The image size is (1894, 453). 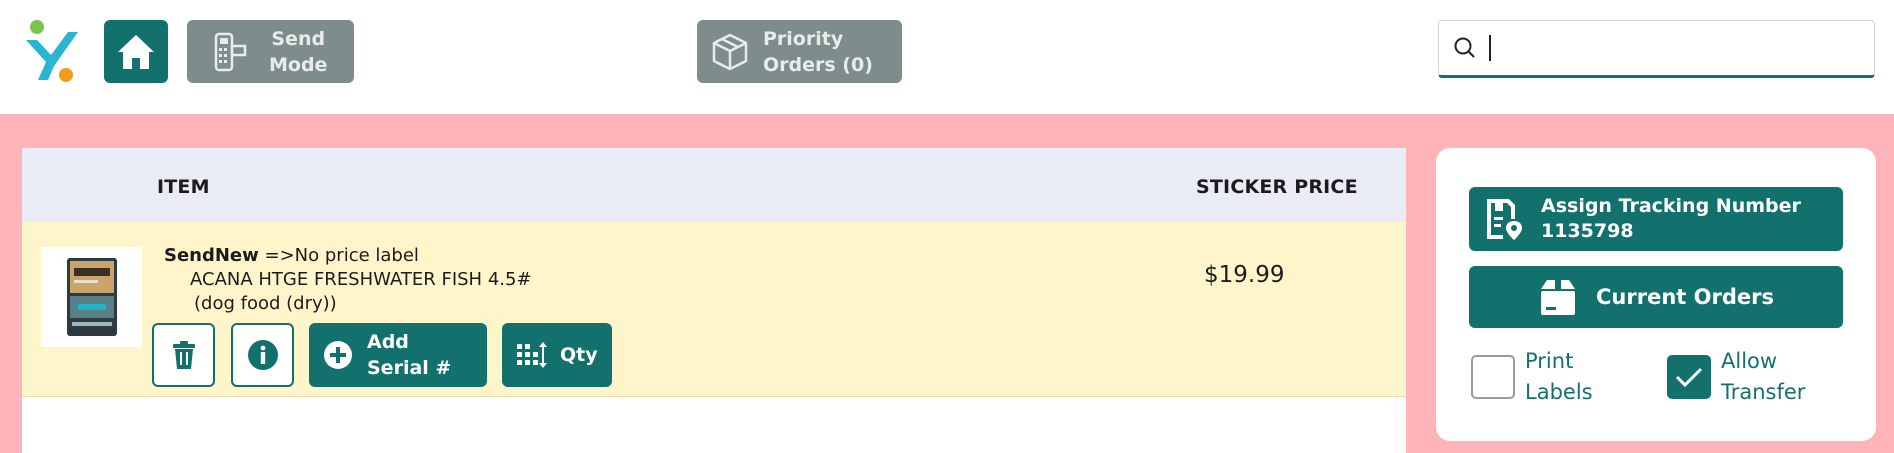 I want to click on search-box, so click(x=1656, y=49).